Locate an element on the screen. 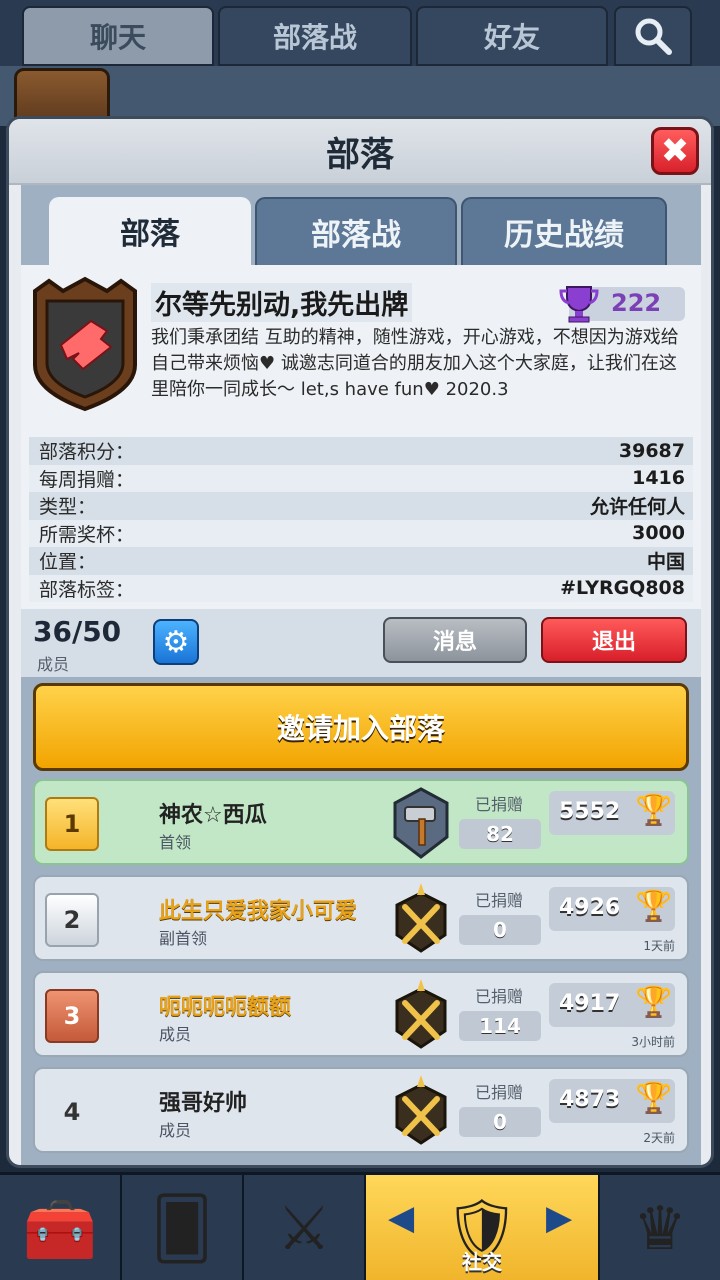  tab-chat: 聊天 is located at coordinates (118, 36).